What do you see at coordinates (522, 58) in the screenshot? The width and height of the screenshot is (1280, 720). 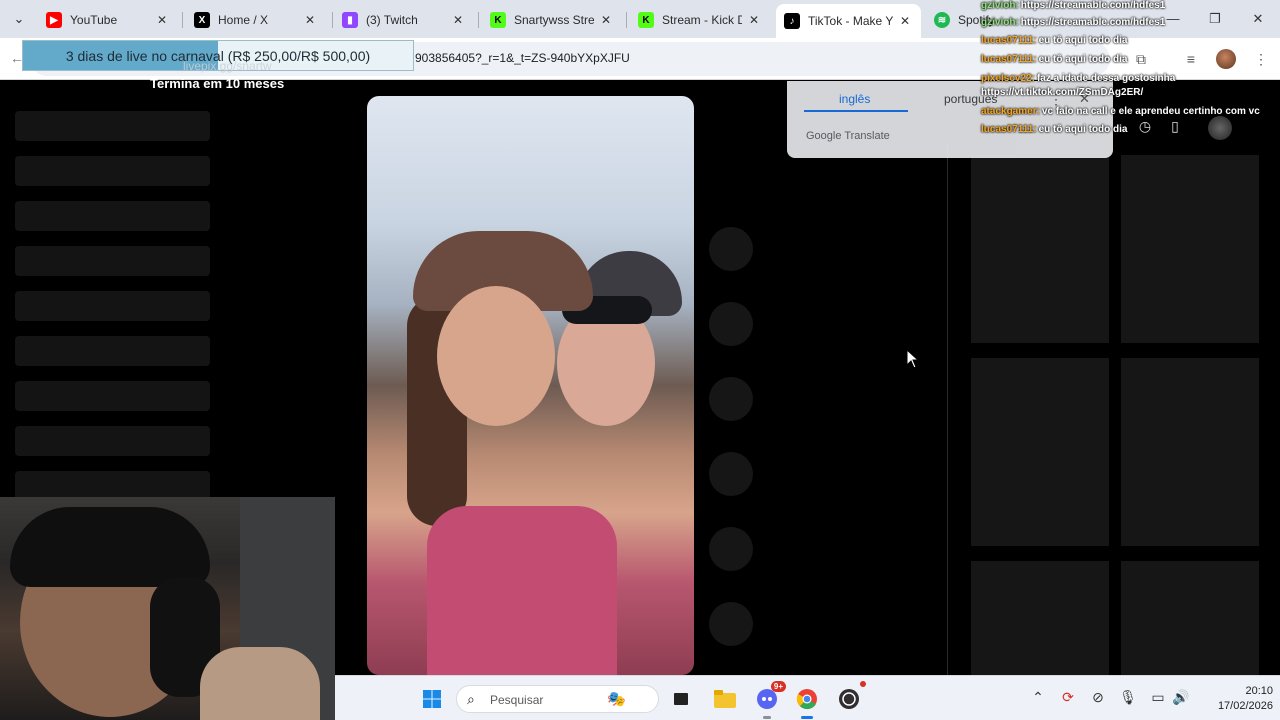 I see `address-url: 903856405?_r=1&_t=ZS-940bYXpXJFU` at bounding box center [522, 58].